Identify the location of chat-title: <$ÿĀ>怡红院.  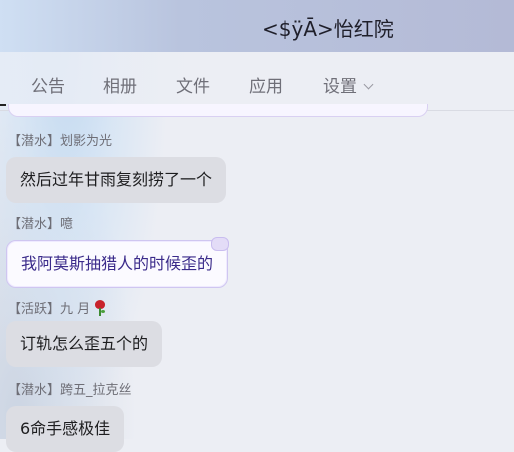
(328, 29).